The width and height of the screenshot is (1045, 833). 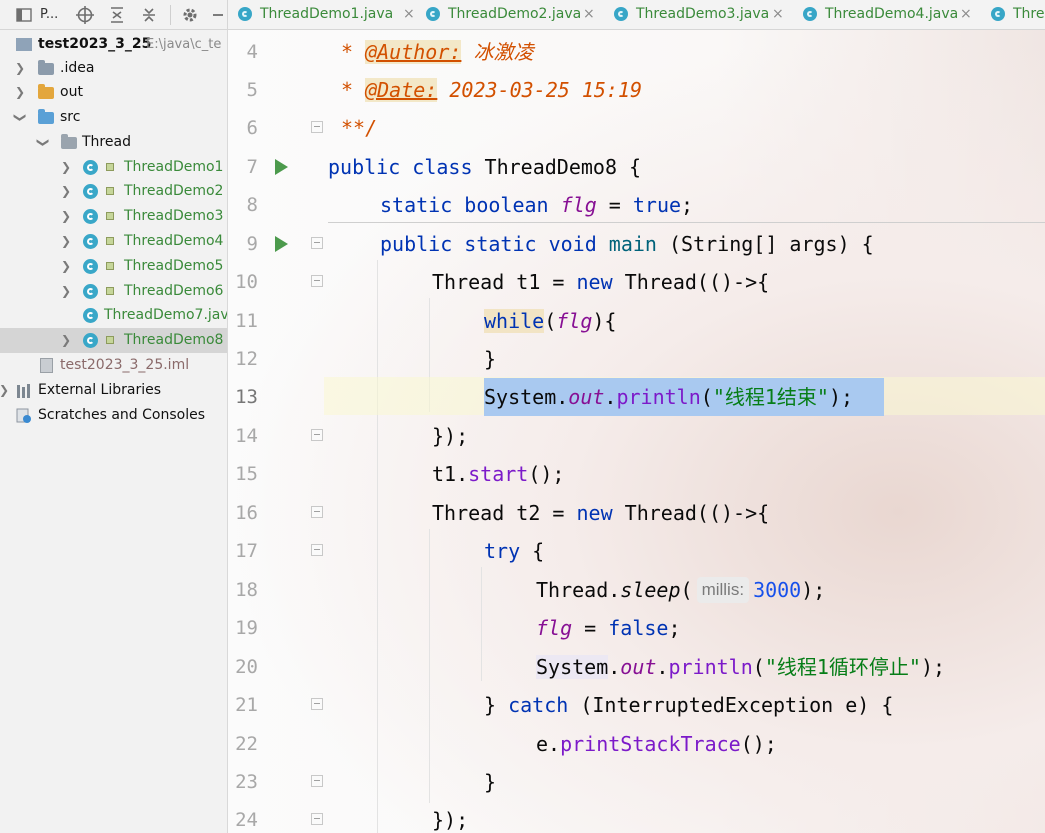 I want to click on tree-item-external-libraries: ❯ External Libraries, so click(x=113, y=390).